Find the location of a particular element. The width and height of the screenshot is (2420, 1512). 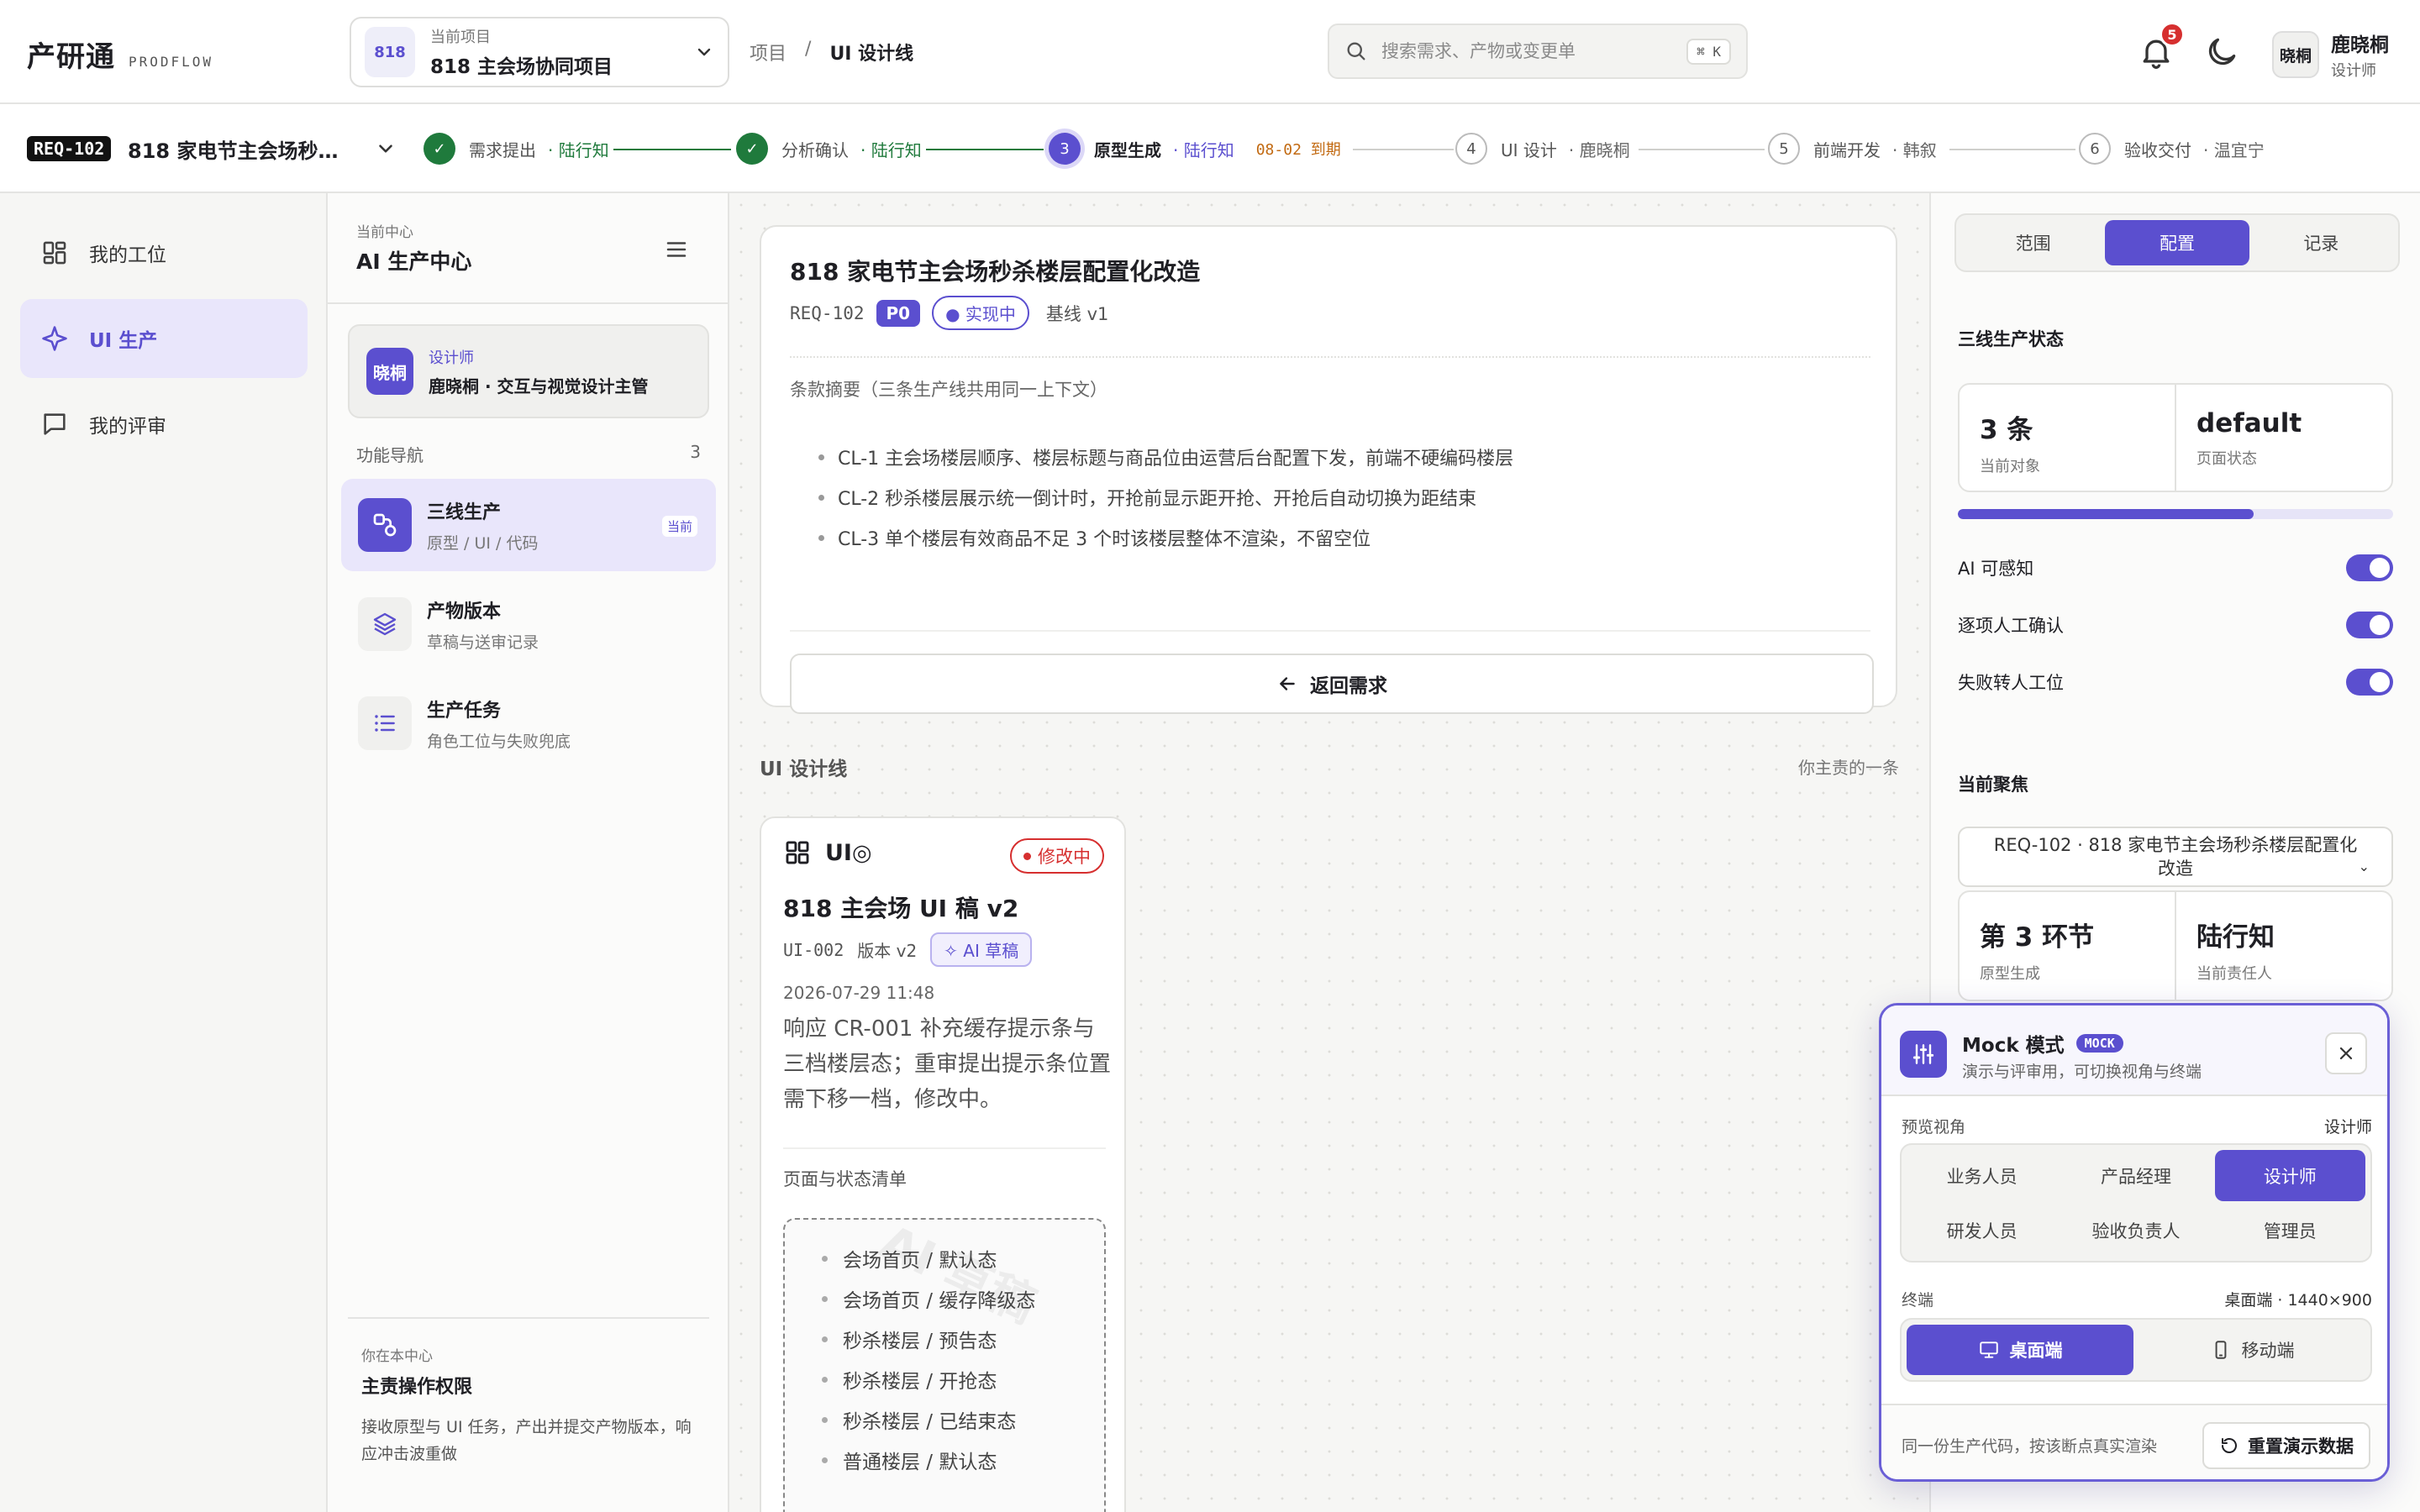

sidebar-item-reviews: 我的评审 is located at coordinates (164, 424).